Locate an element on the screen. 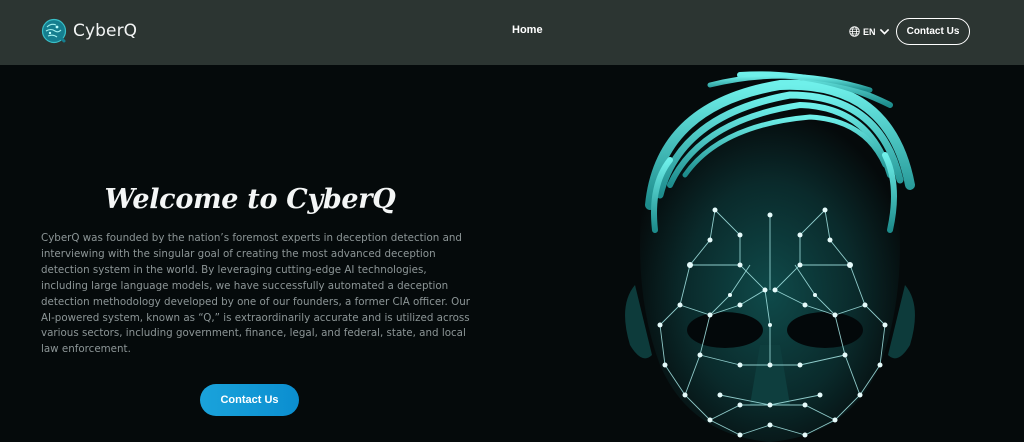 The width and height of the screenshot is (1024, 442). navbar: CyberQ Home EN Contact Us is located at coordinates (512, 32).